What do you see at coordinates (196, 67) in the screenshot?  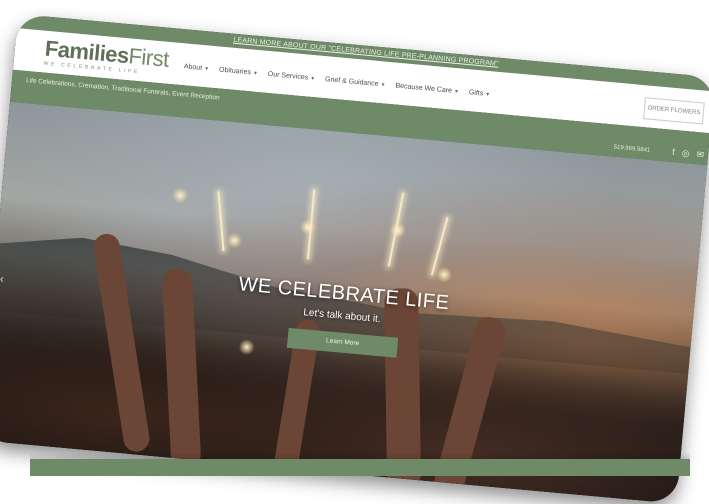 I see `nav-item-about: About ▾` at bounding box center [196, 67].